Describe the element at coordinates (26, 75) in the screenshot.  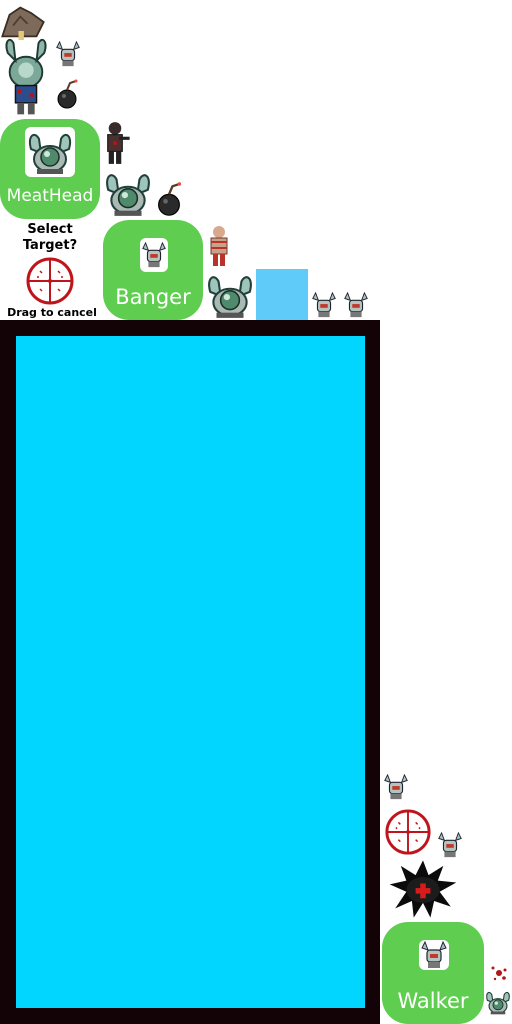
I see `zombie-brute-sprite` at that location.